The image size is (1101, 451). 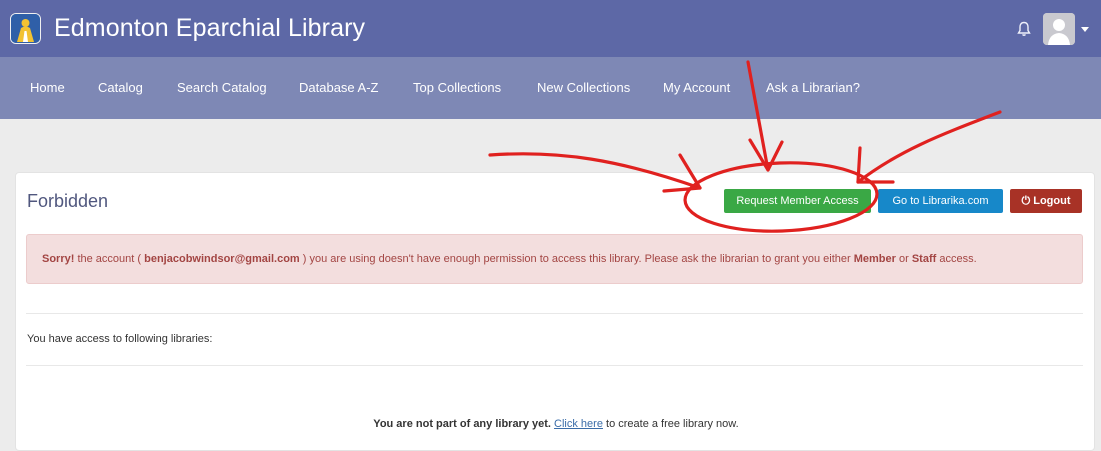 I want to click on create-library-link: Click here, so click(x=578, y=424).